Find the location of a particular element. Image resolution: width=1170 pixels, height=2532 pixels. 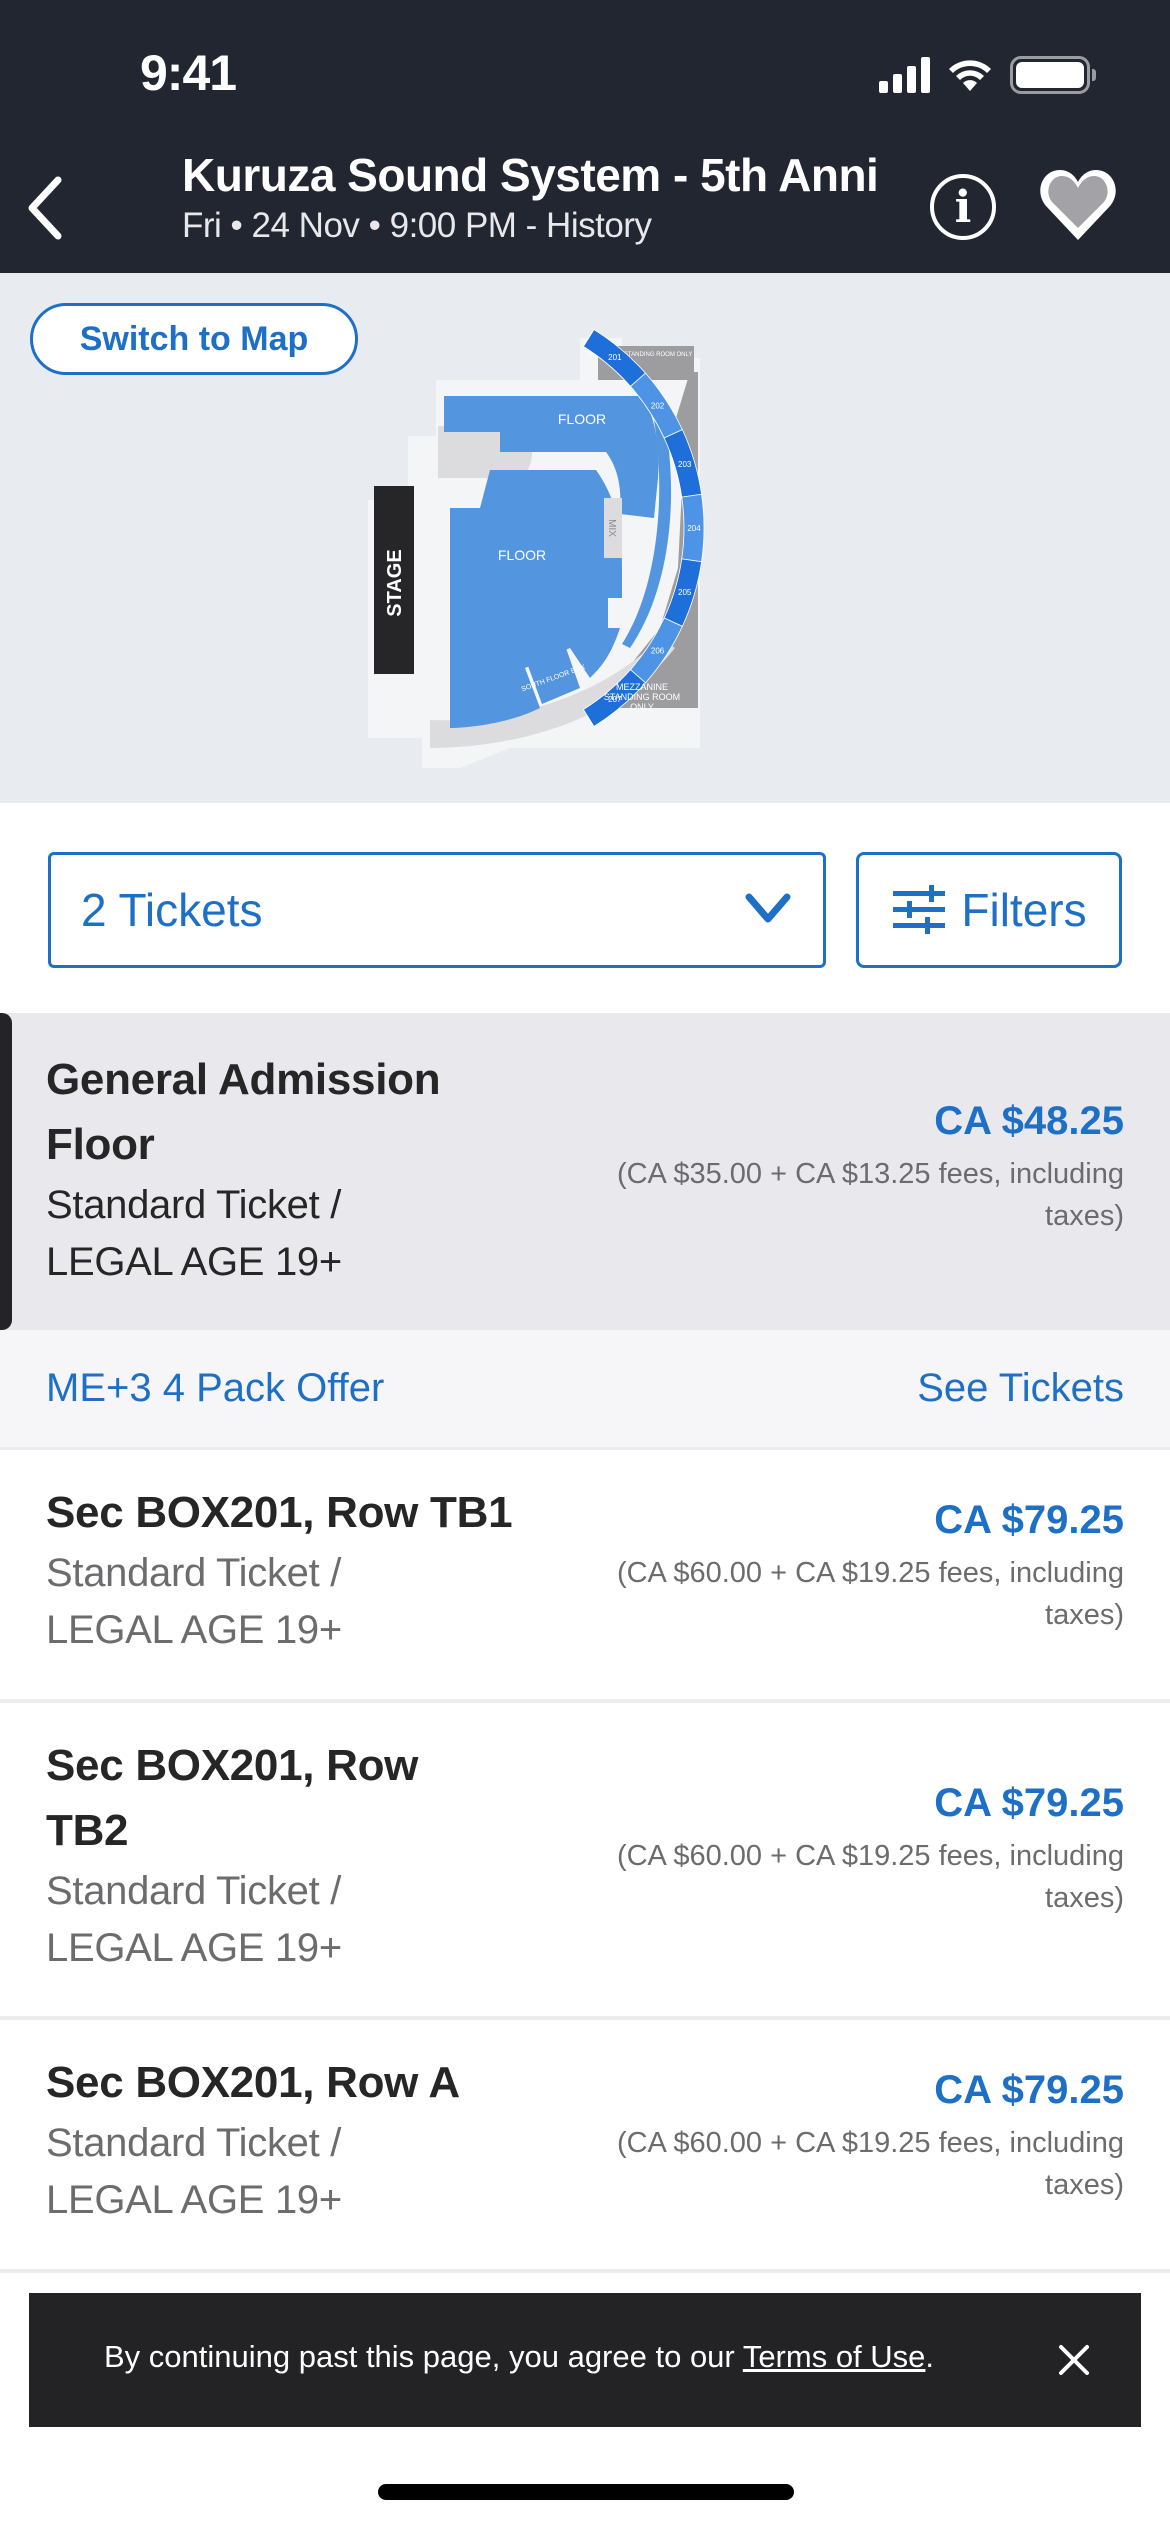

offer-row: ME+3 4 Pack Offer See Tickets is located at coordinates (585, 1390).